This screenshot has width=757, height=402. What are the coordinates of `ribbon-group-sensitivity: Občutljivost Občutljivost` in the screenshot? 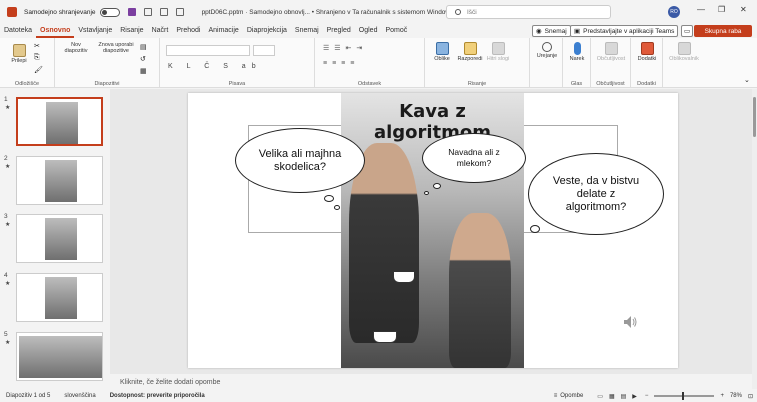 It's located at (611, 63).